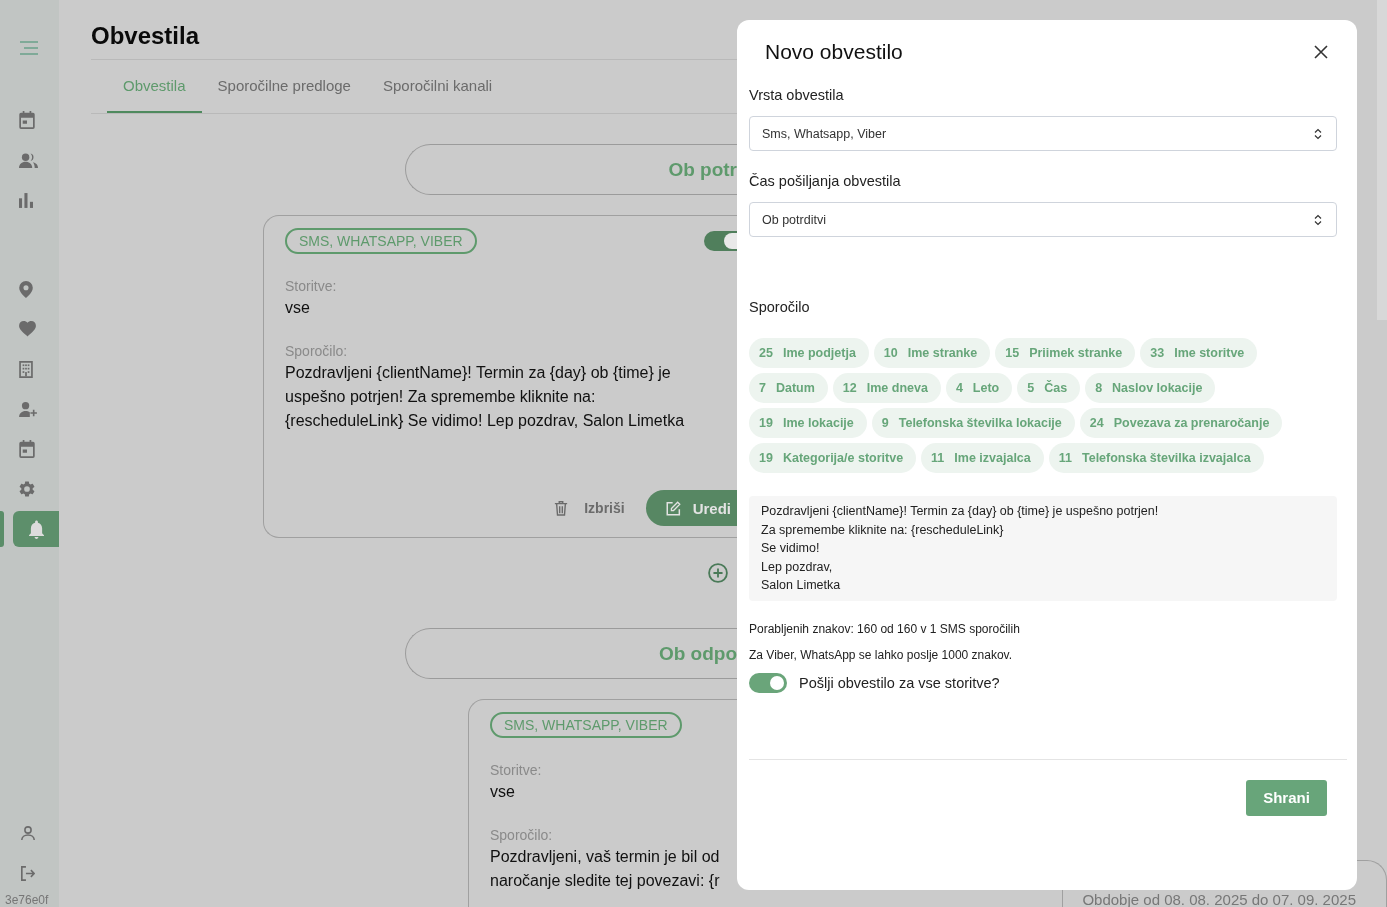 The height and width of the screenshot is (907, 1387). Describe the element at coordinates (808, 423) in the screenshot. I see `variable-button: 19 Ime lokacije` at that location.